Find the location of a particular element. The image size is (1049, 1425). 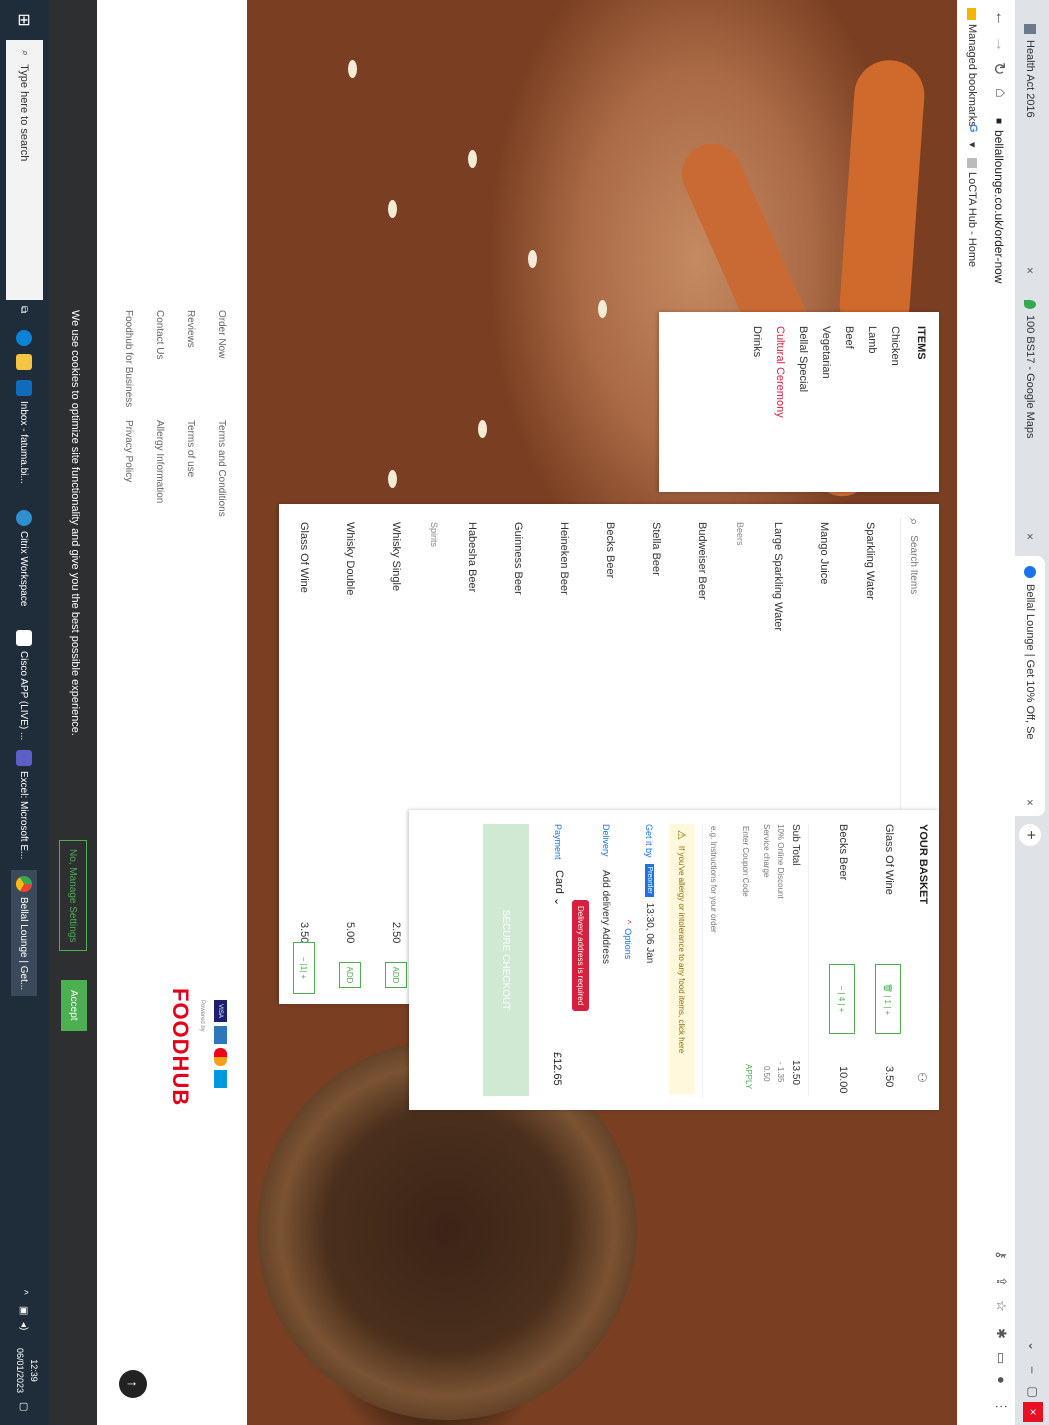

footer-link-reviews: Reviews is located at coordinates (190, 358).